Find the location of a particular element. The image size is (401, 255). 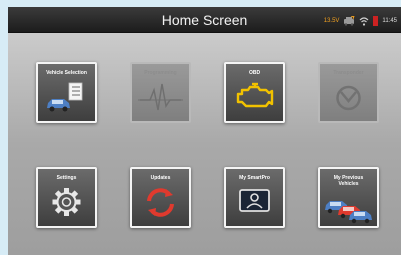

refresh-icon is located at coordinates (160, 202).